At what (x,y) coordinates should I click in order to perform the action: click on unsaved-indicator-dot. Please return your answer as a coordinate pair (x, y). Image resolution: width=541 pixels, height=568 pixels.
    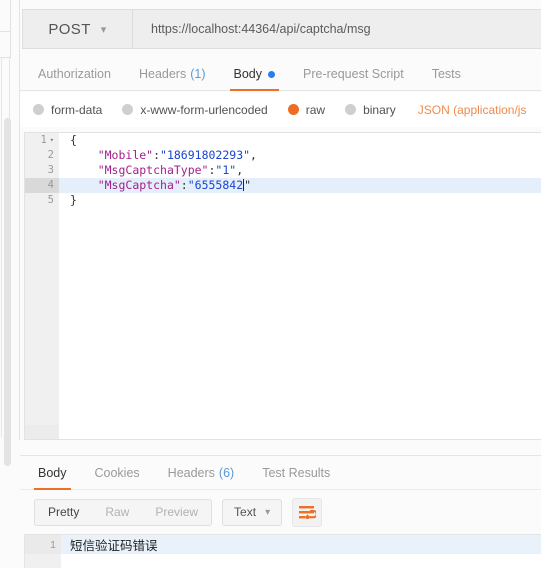
    Looking at the image, I should click on (271, 74).